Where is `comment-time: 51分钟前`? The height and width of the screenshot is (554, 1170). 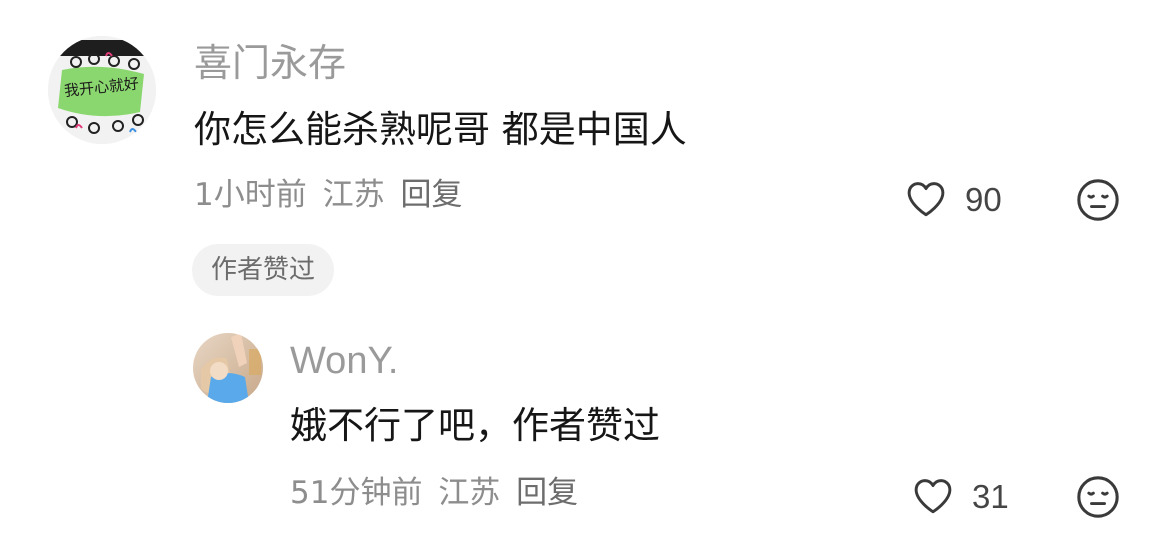 comment-time: 51分钟前 is located at coordinates (356, 493).